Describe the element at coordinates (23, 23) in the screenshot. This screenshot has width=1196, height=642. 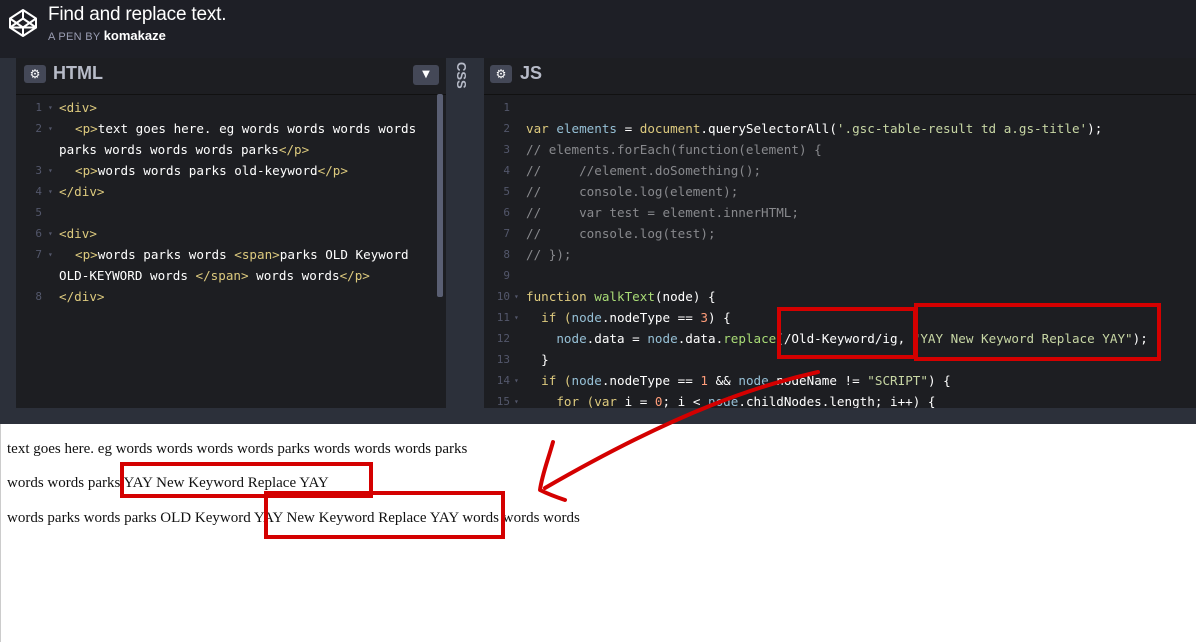
I see `codepen-logo-icon` at that location.